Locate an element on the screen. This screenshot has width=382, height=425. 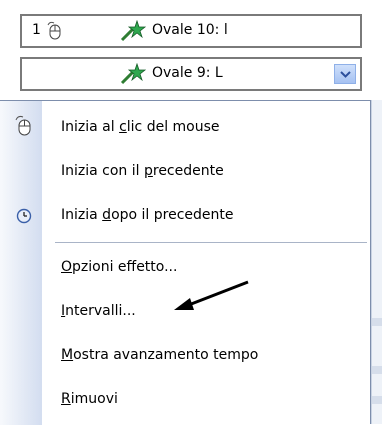
background-panel is located at coordinates (376, 262).